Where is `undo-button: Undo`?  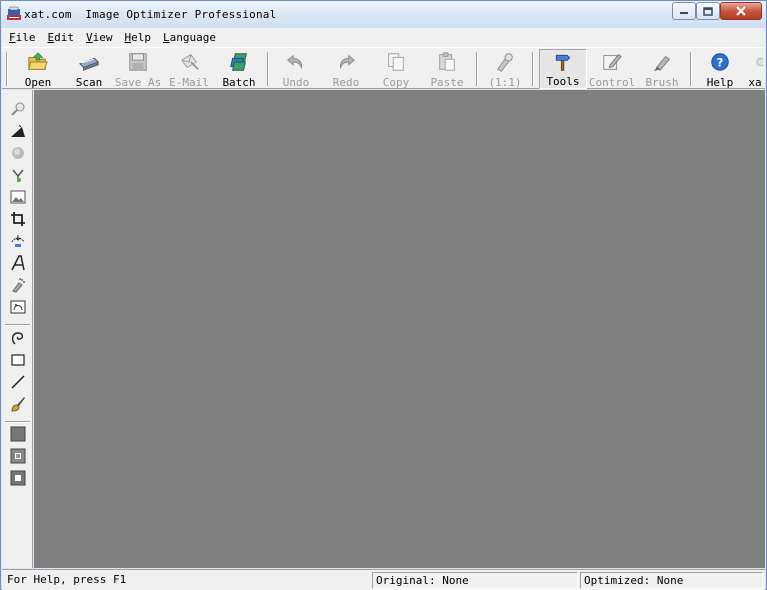 undo-button: Undo is located at coordinates (296, 69).